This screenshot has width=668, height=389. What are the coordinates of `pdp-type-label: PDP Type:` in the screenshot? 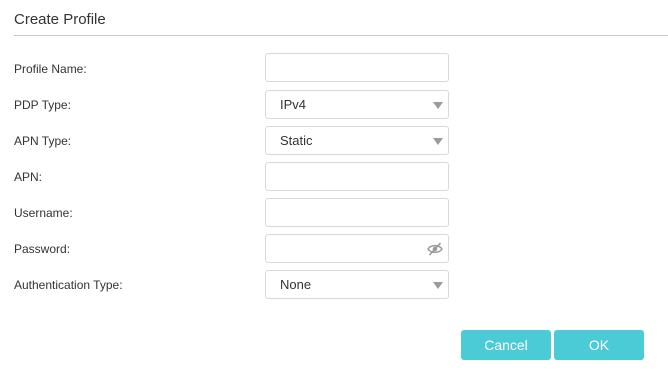 It's located at (42, 105).